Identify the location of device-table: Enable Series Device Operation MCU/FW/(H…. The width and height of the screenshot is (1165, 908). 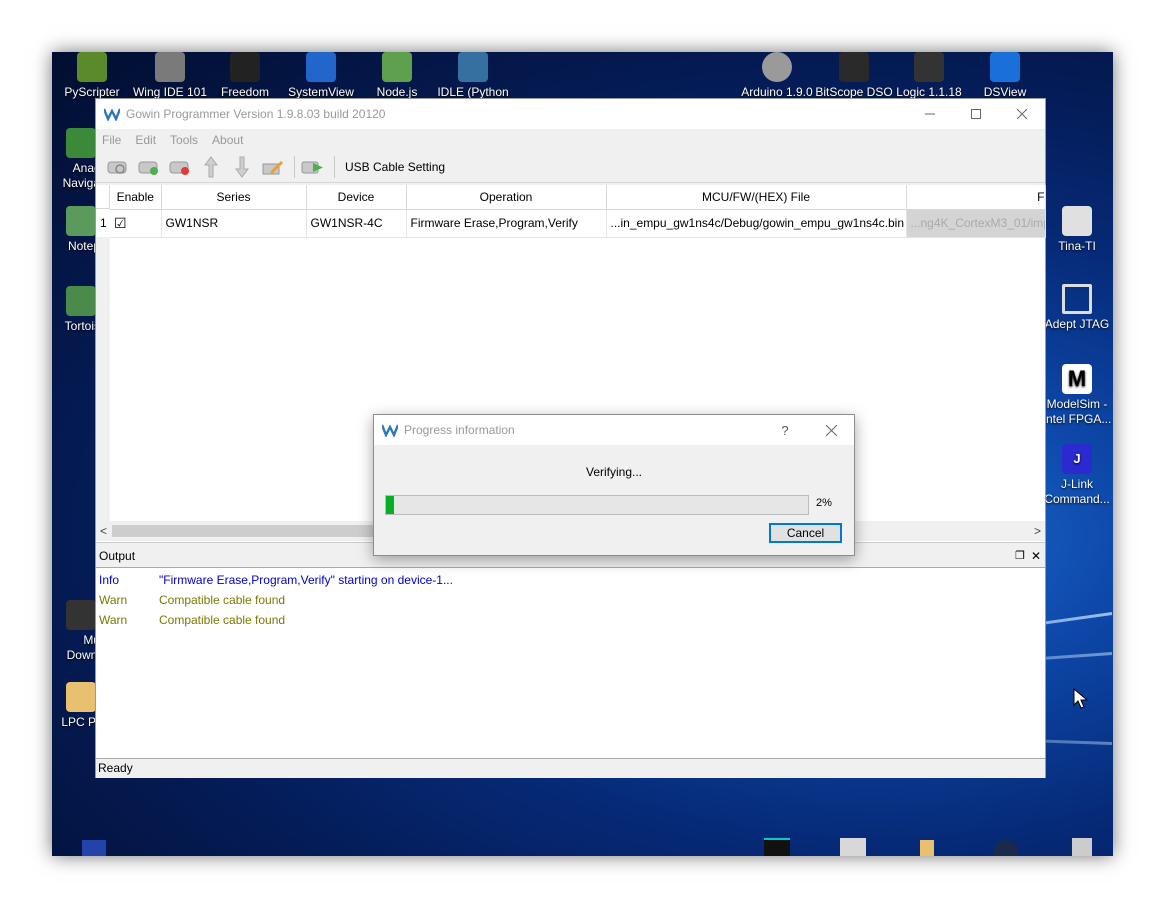
(578, 211).